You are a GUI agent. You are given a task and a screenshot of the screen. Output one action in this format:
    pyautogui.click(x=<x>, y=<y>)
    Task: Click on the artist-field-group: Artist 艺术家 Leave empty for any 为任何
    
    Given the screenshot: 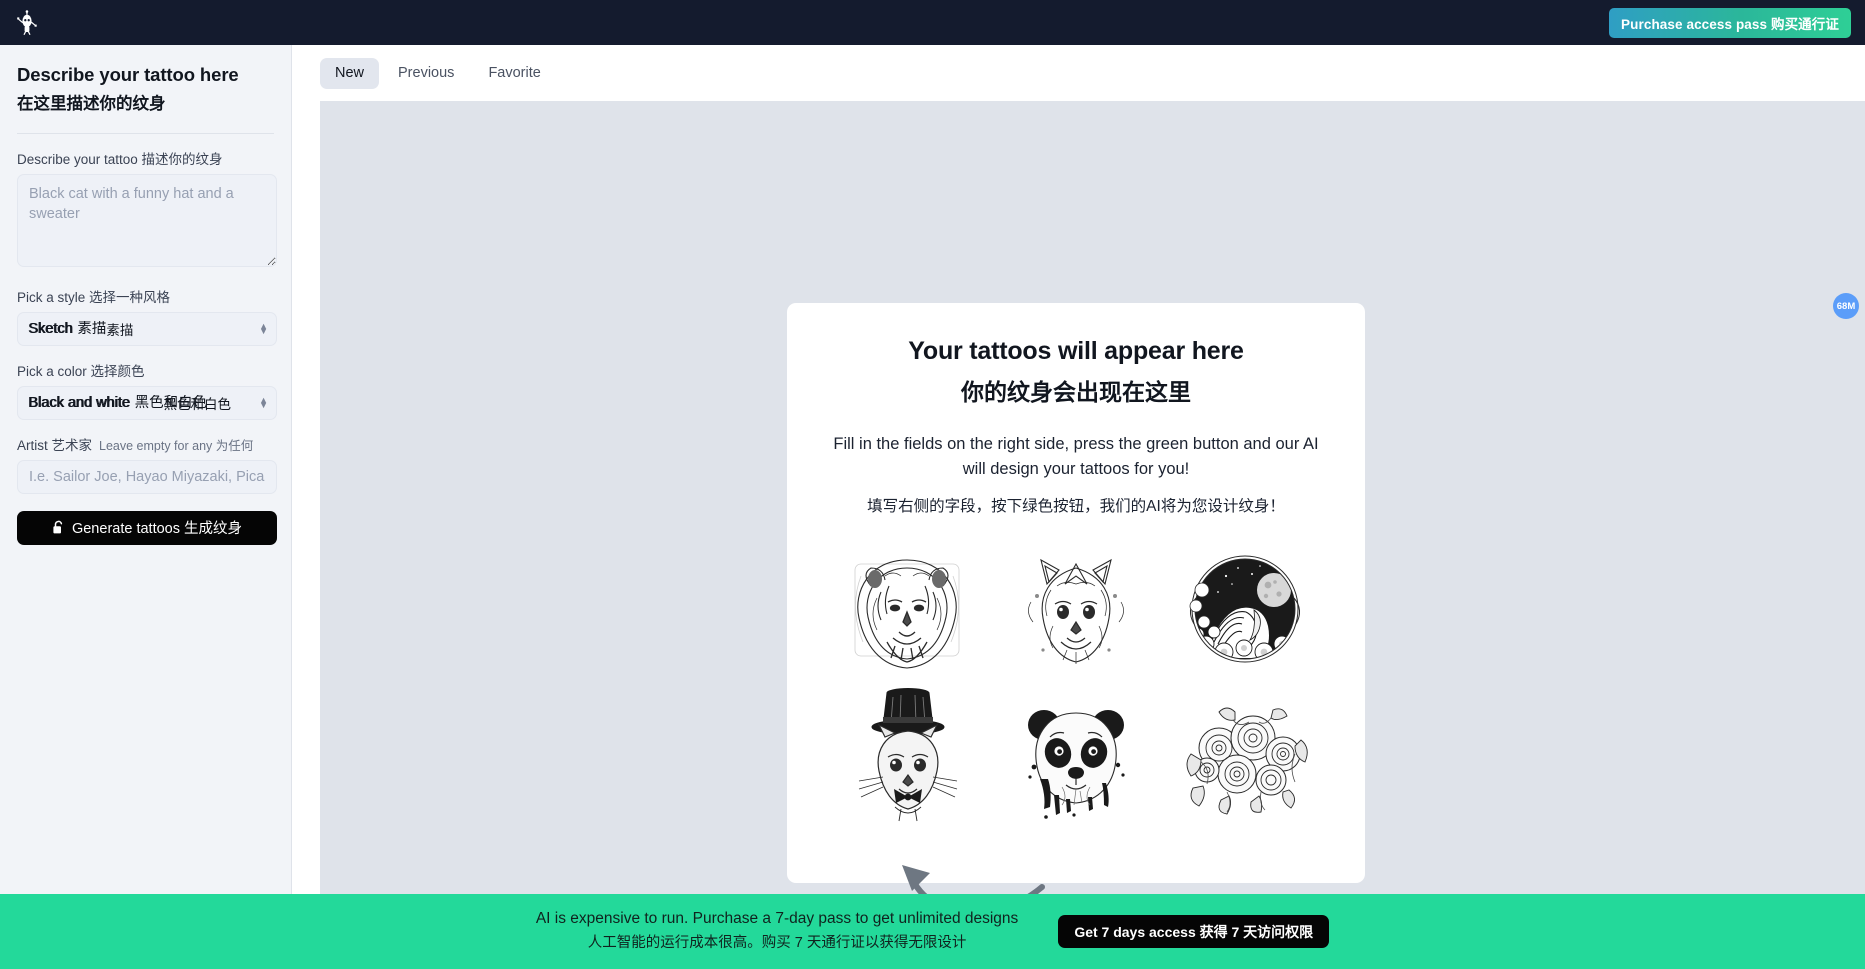 What is the action you would take?
    pyautogui.click(x=147, y=464)
    